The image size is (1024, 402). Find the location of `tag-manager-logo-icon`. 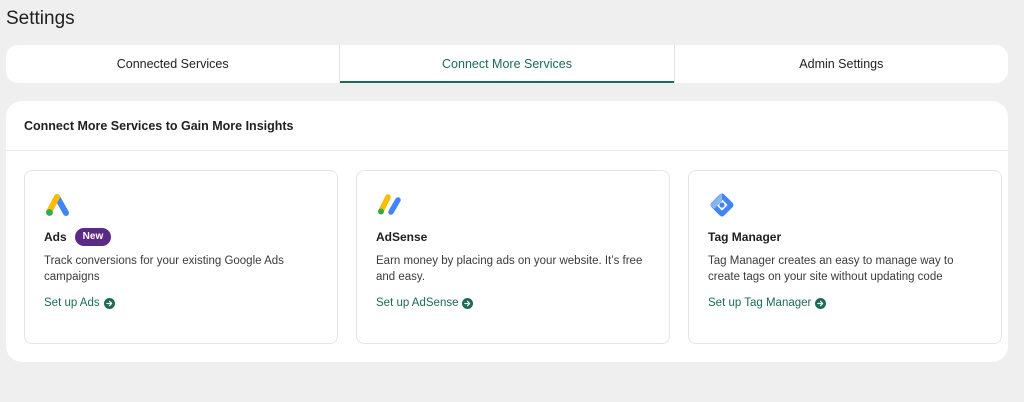

tag-manager-logo-icon is located at coordinates (722, 205).